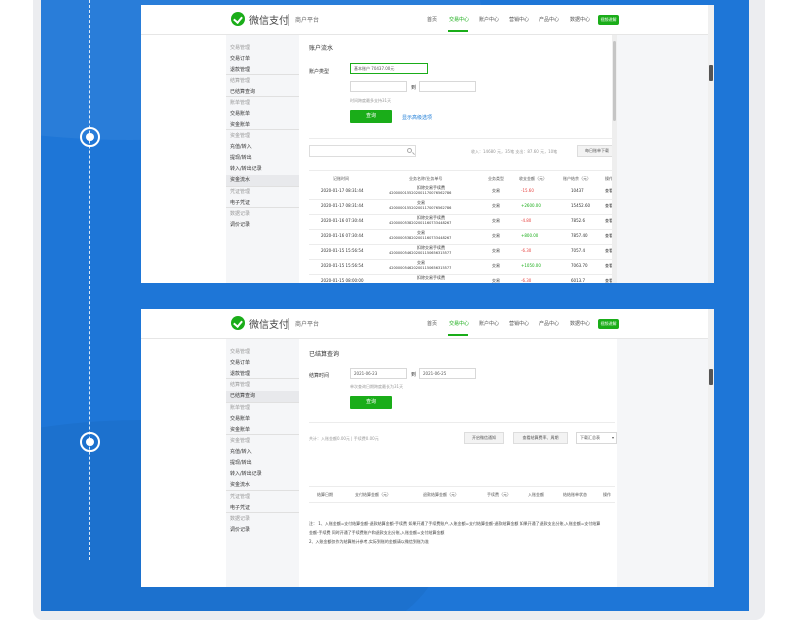 The image size is (790, 635). I want to click on row-balance: 7057.4, so click(578, 250).